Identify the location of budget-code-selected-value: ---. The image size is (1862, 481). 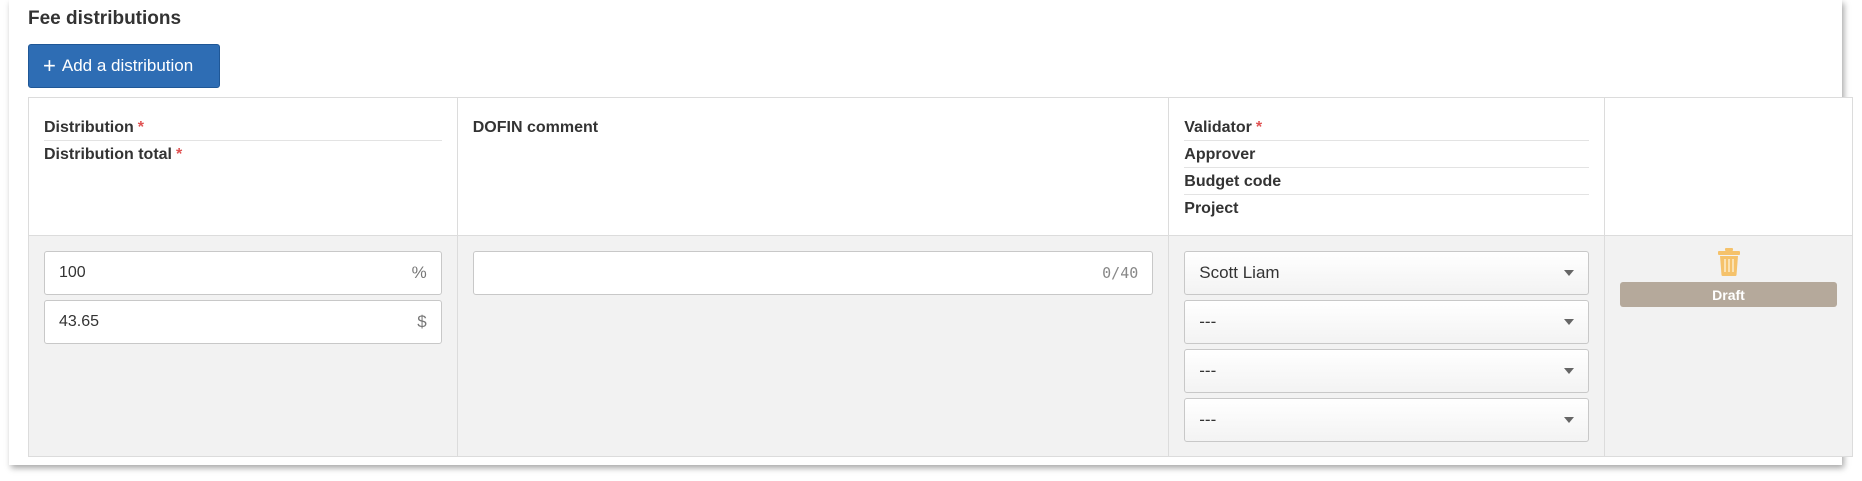
(1208, 370).